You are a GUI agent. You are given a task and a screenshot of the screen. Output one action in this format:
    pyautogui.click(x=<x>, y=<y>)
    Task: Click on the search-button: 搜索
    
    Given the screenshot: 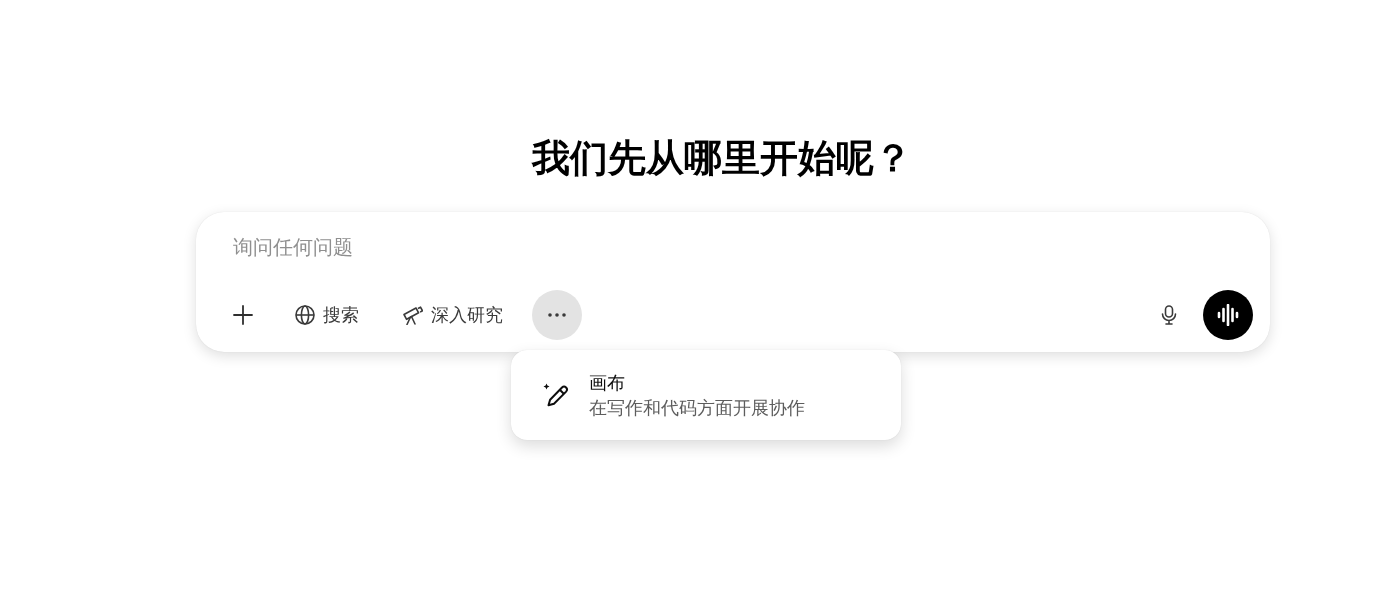 What is the action you would take?
    pyautogui.click(x=327, y=315)
    